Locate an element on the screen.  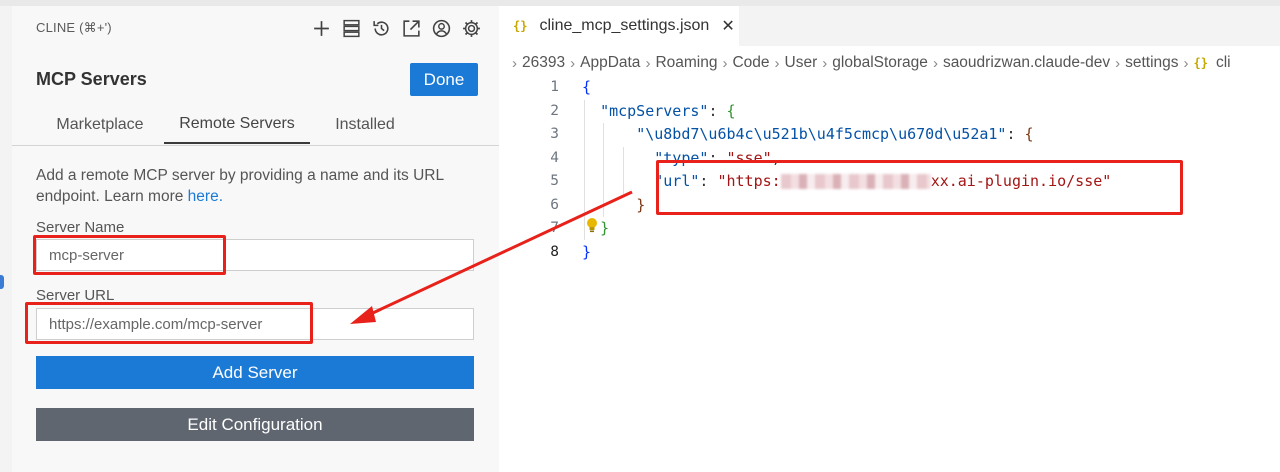
line-number: 1 is located at coordinates (554, 87).